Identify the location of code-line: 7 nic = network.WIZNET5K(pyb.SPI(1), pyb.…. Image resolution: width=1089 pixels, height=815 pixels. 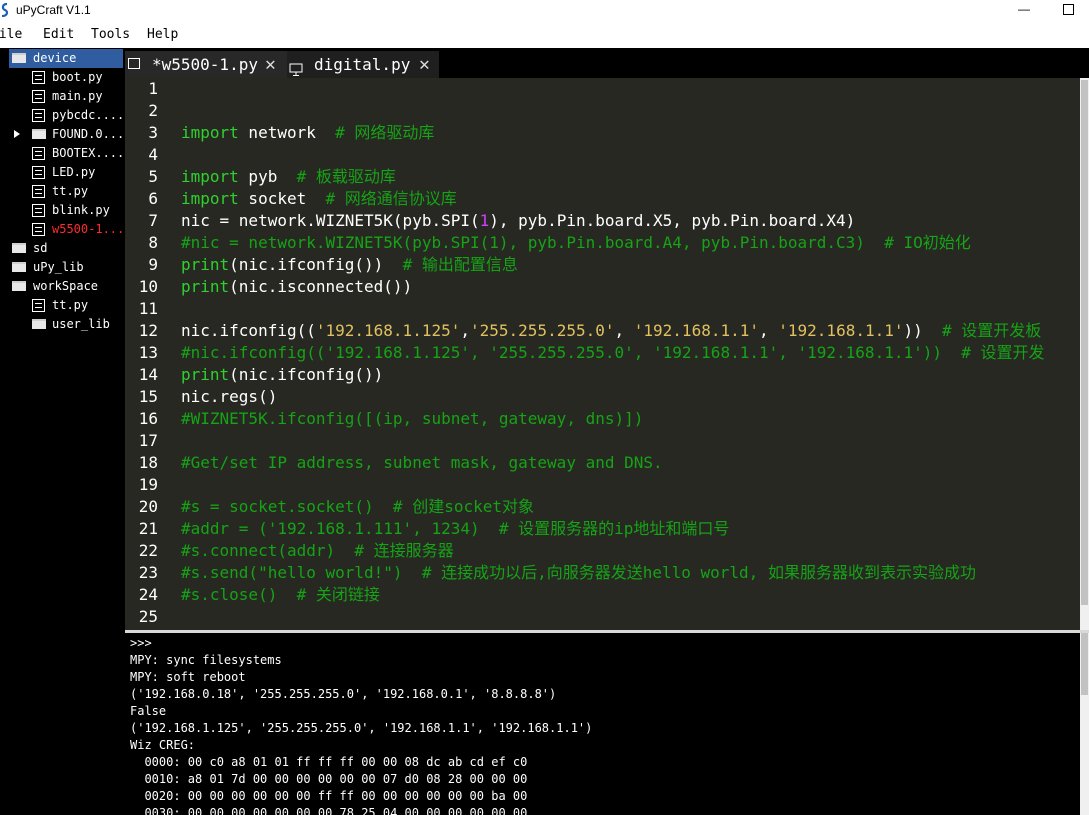
(502, 220).